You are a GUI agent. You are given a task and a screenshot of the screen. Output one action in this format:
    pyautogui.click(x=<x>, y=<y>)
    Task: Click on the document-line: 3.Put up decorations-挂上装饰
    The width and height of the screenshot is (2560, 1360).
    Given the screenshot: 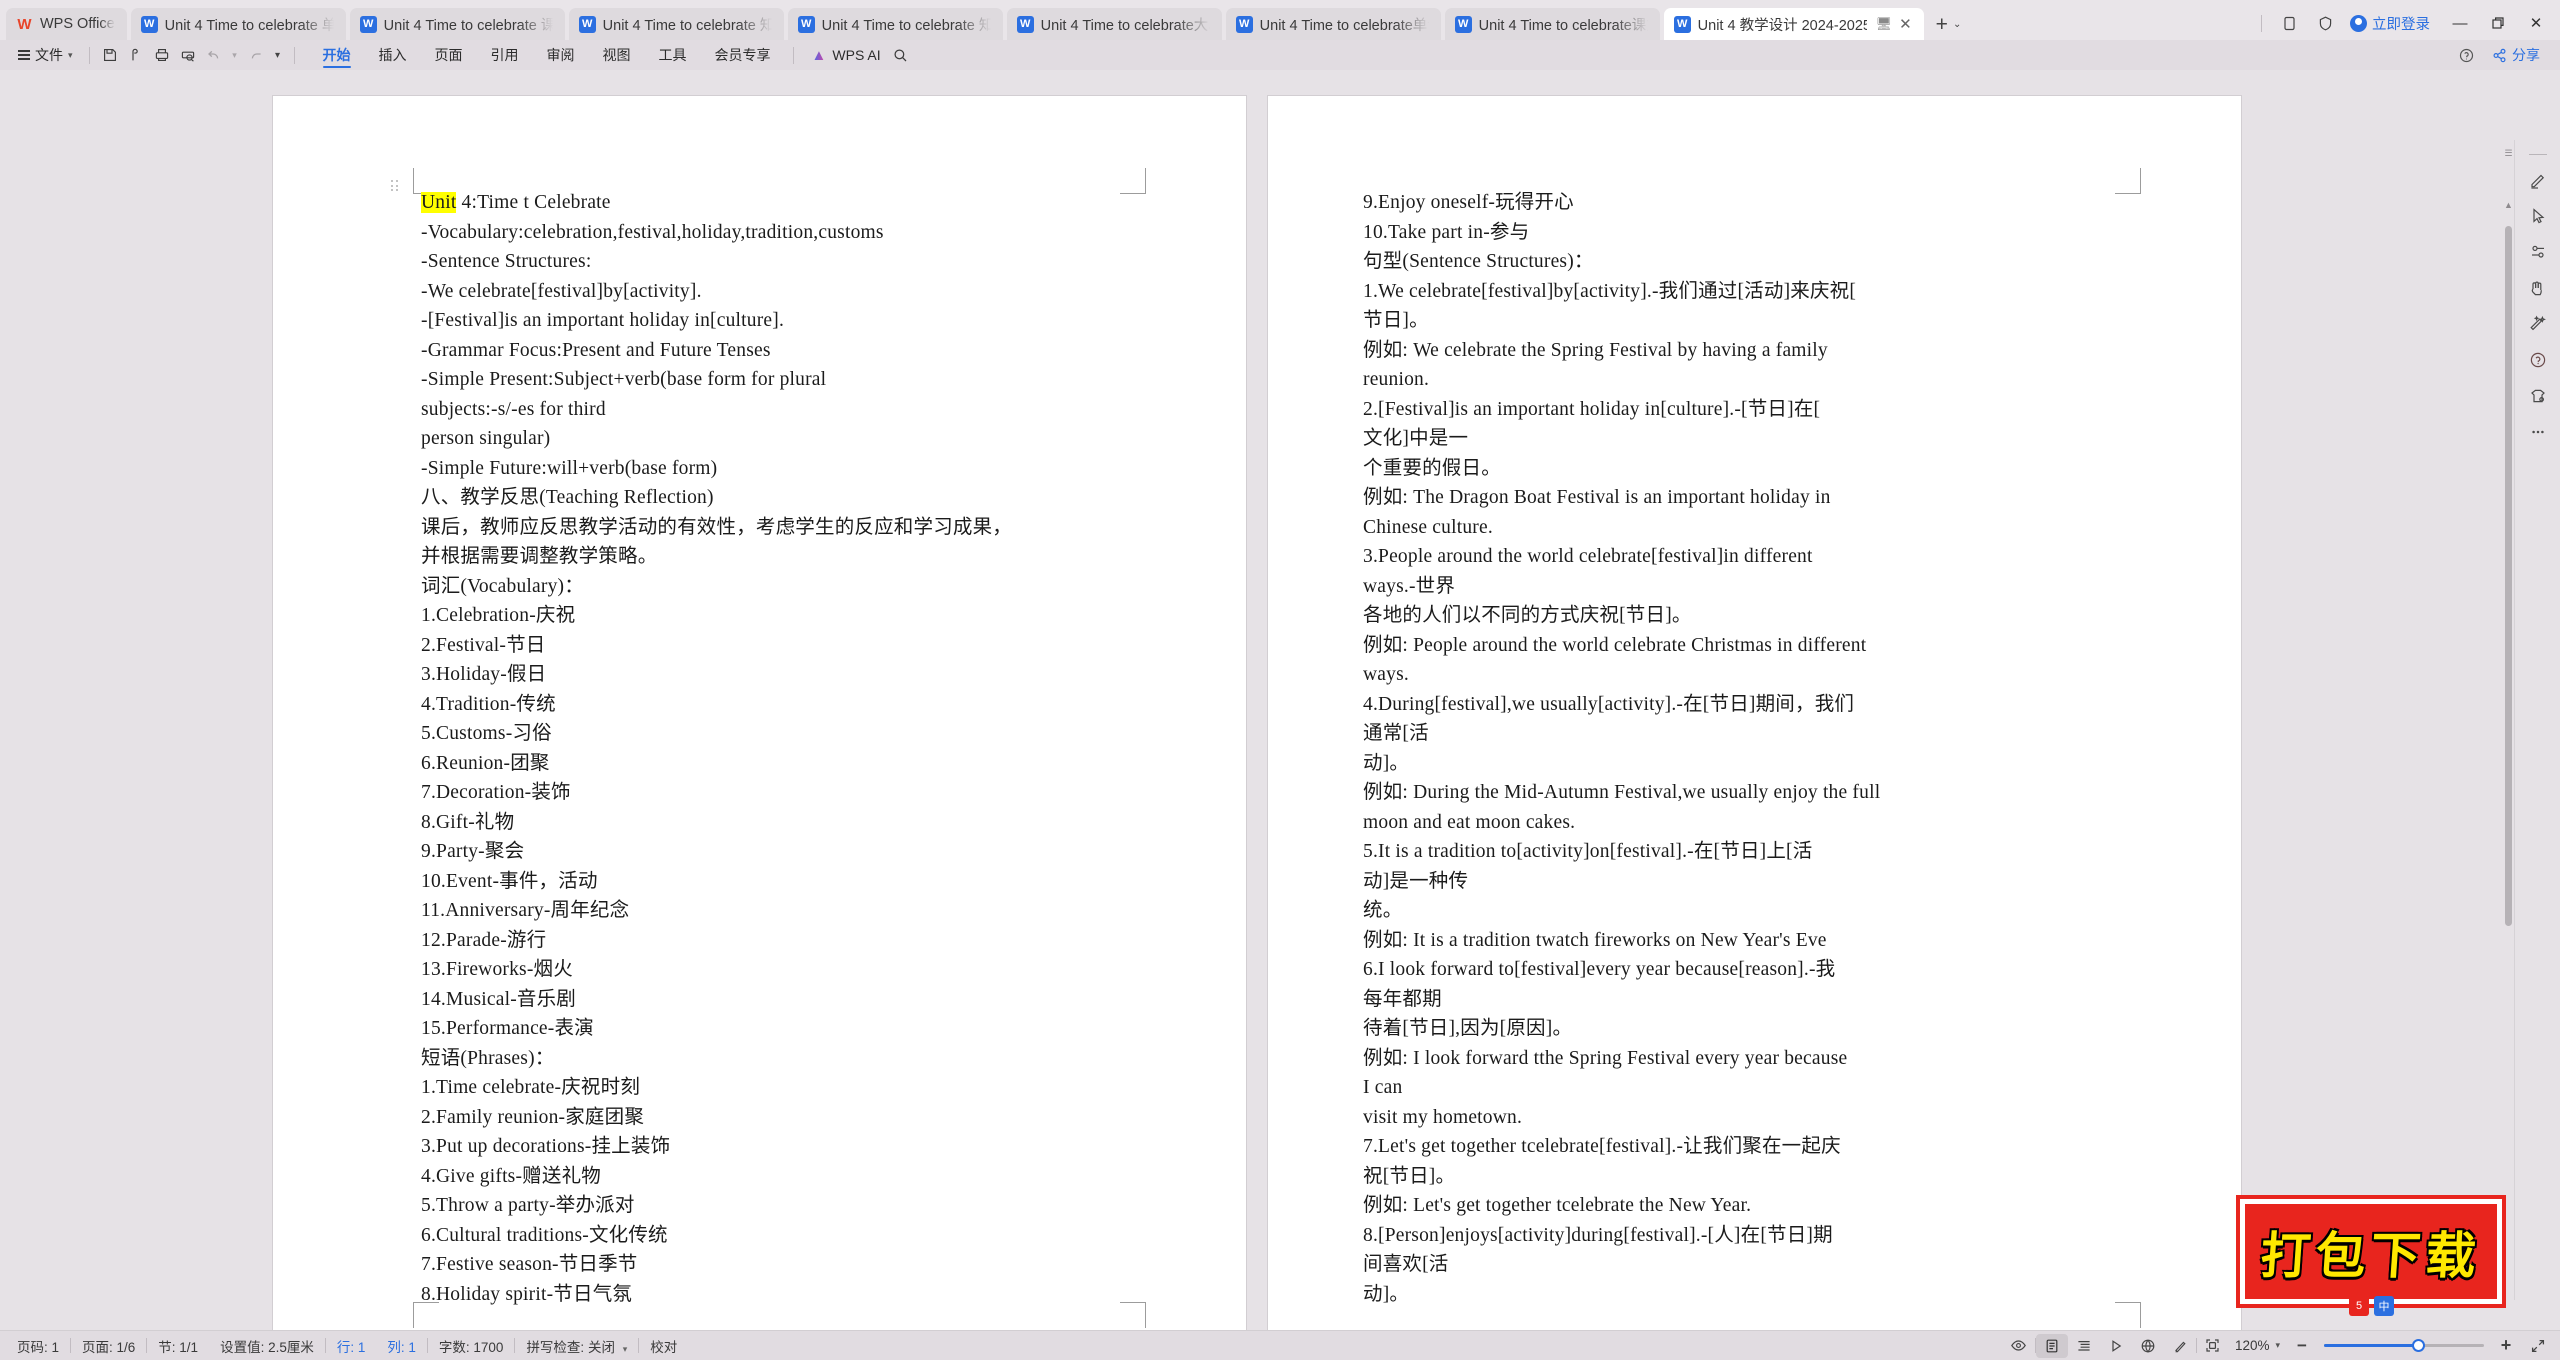 What is the action you would take?
    pyautogui.click(x=546, y=1146)
    